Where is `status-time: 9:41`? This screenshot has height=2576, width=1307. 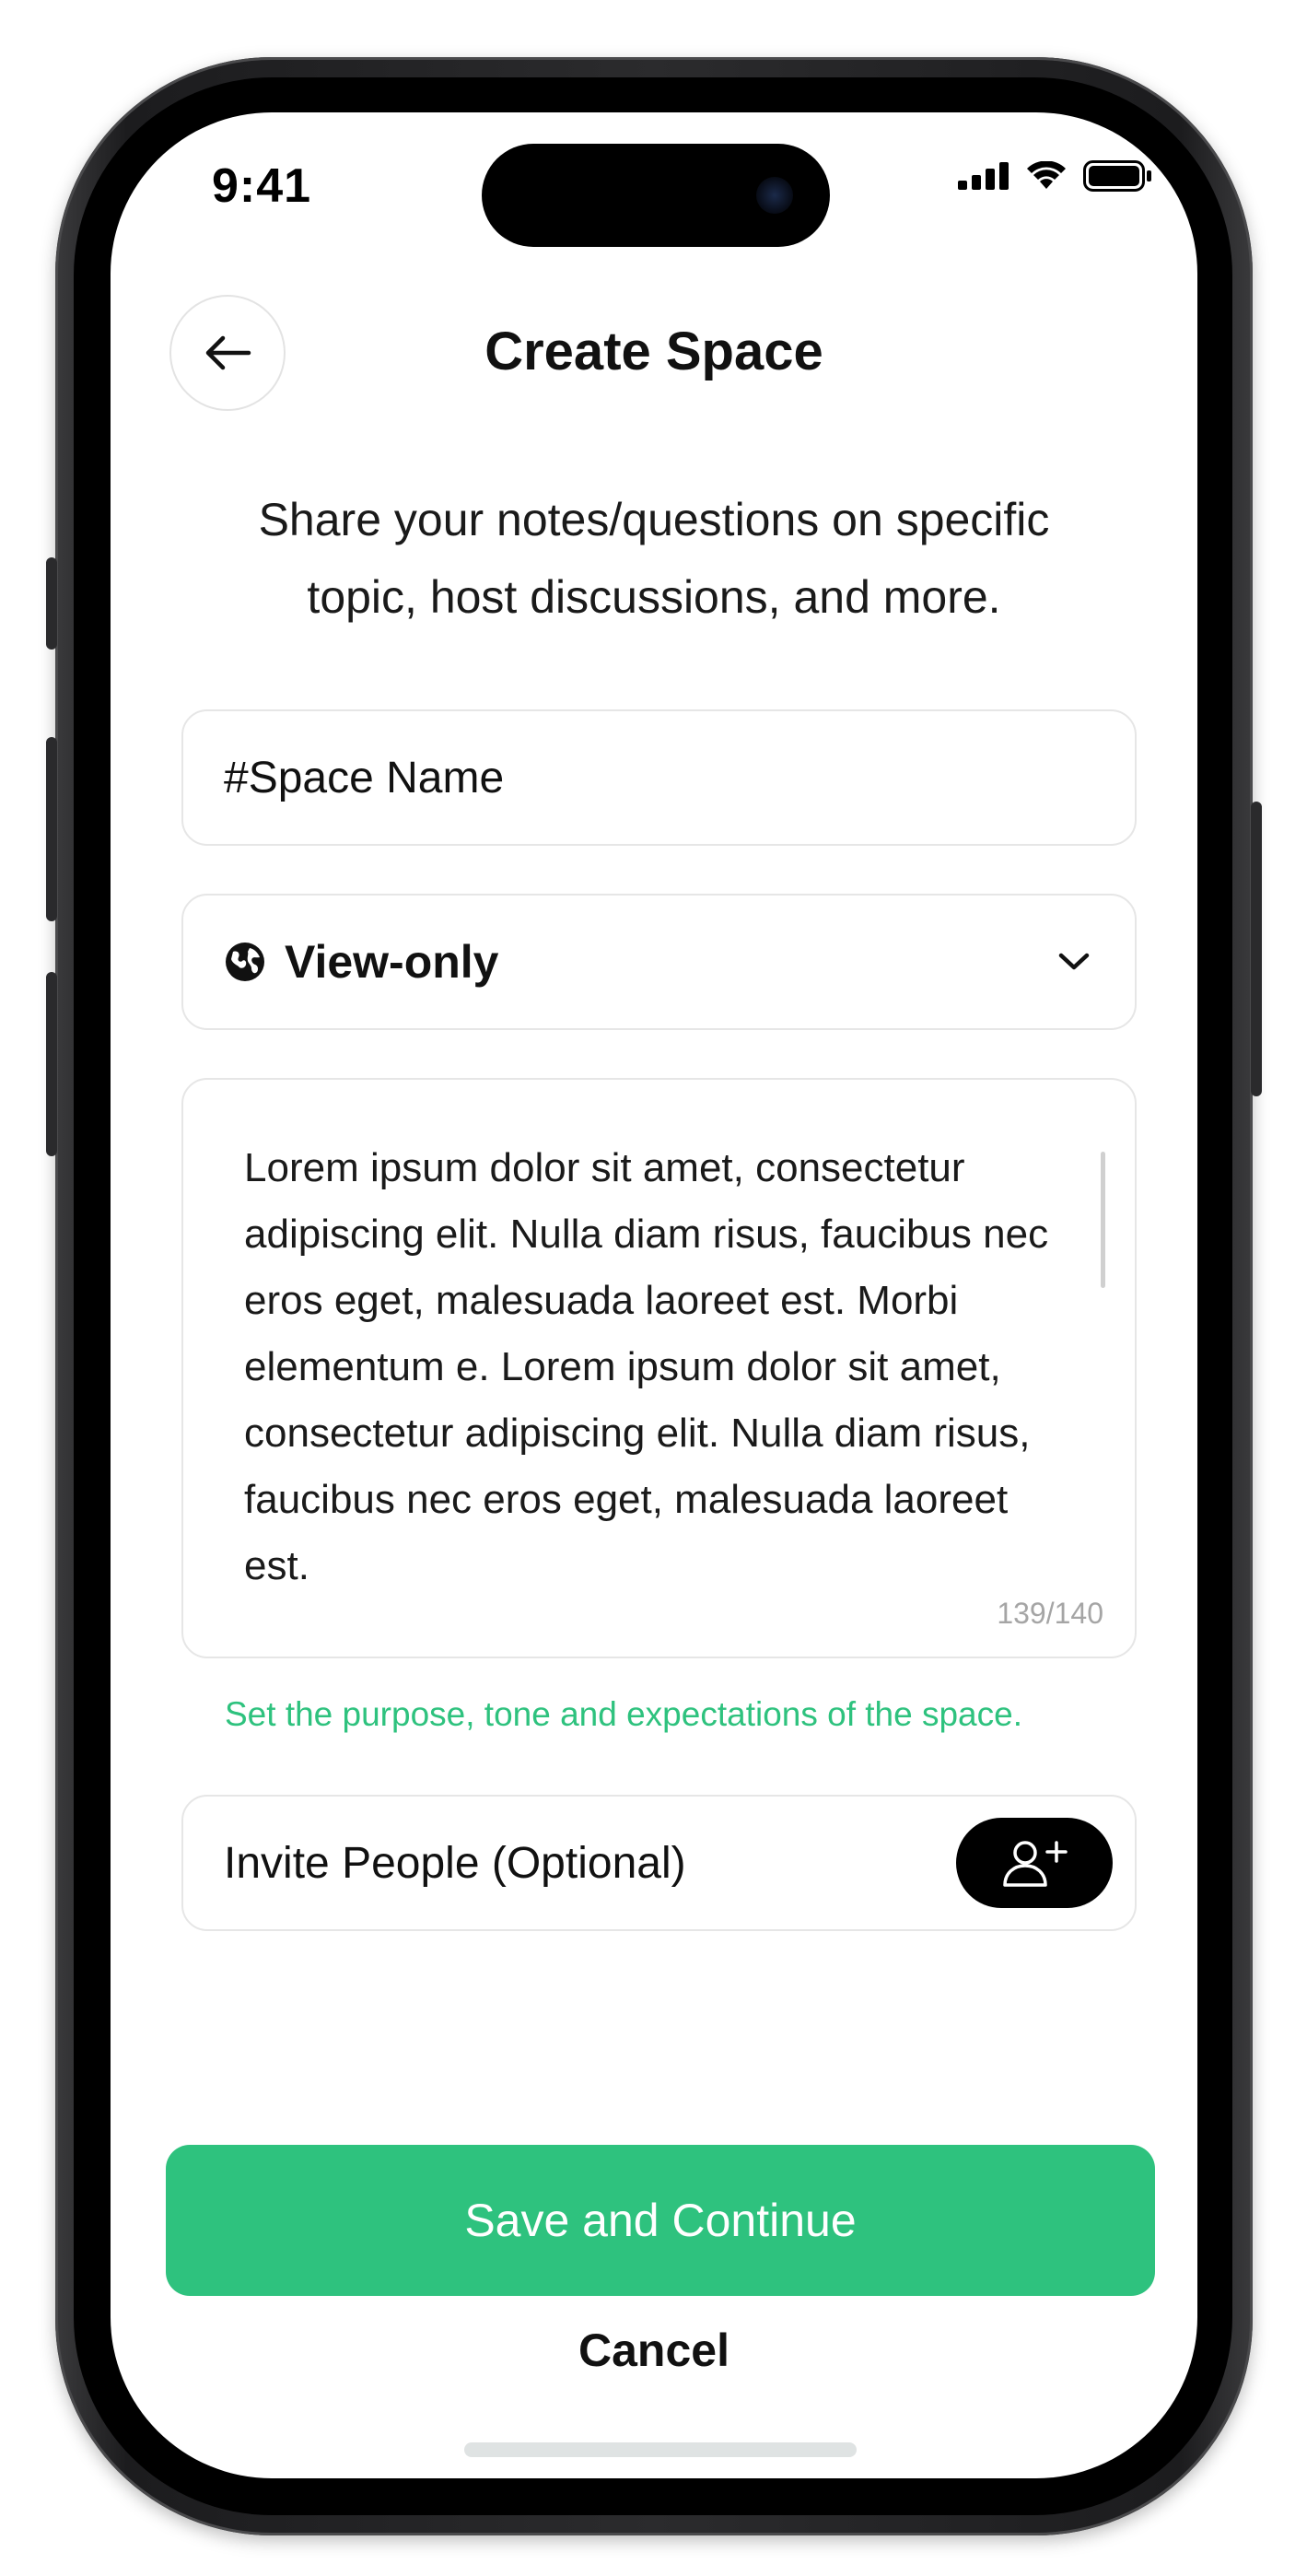
status-time: 9:41 is located at coordinates (262, 186).